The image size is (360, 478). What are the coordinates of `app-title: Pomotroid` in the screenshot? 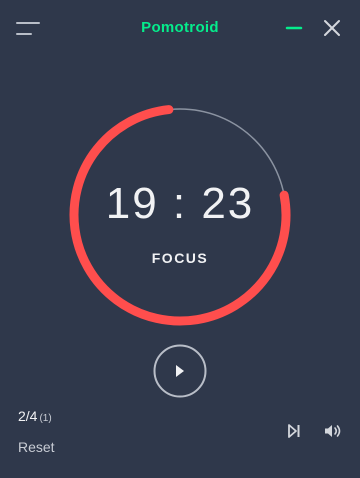 It's located at (180, 27).